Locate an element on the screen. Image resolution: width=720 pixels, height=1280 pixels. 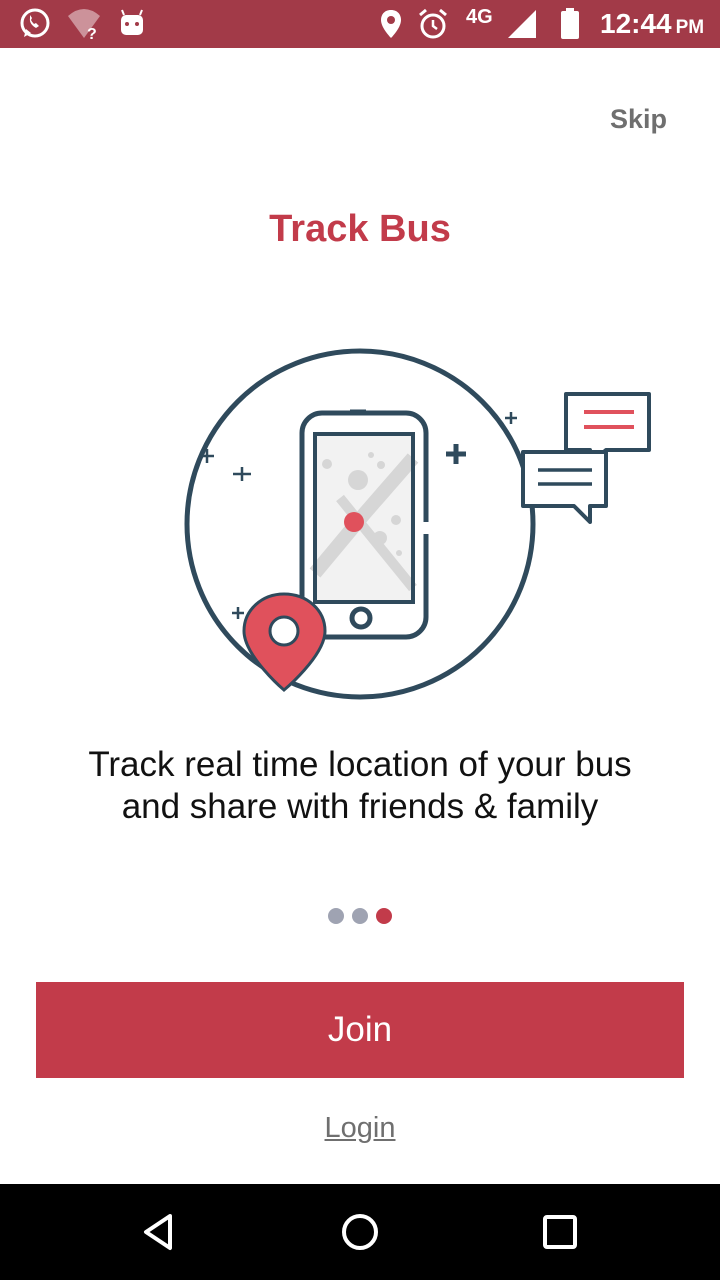
description-line-1: Track real time location of your bus is located at coordinates (360, 764).